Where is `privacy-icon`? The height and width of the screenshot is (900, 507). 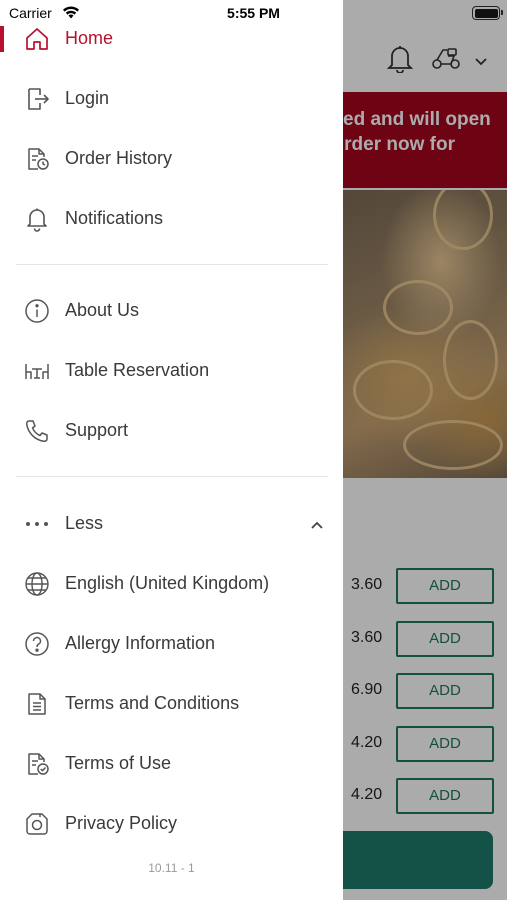 privacy-icon is located at coordinates (37, 824).